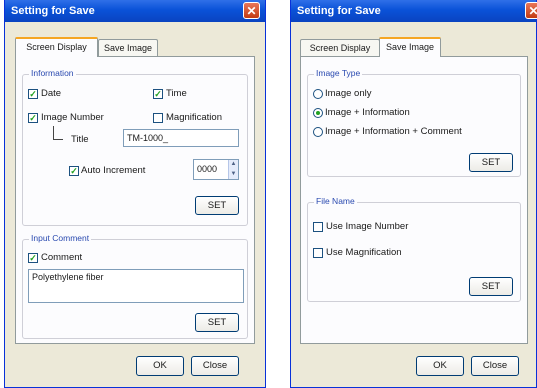  Describe the element at coordinates (318, 113) in the screenshot. I see `image-information-radio` at that location.